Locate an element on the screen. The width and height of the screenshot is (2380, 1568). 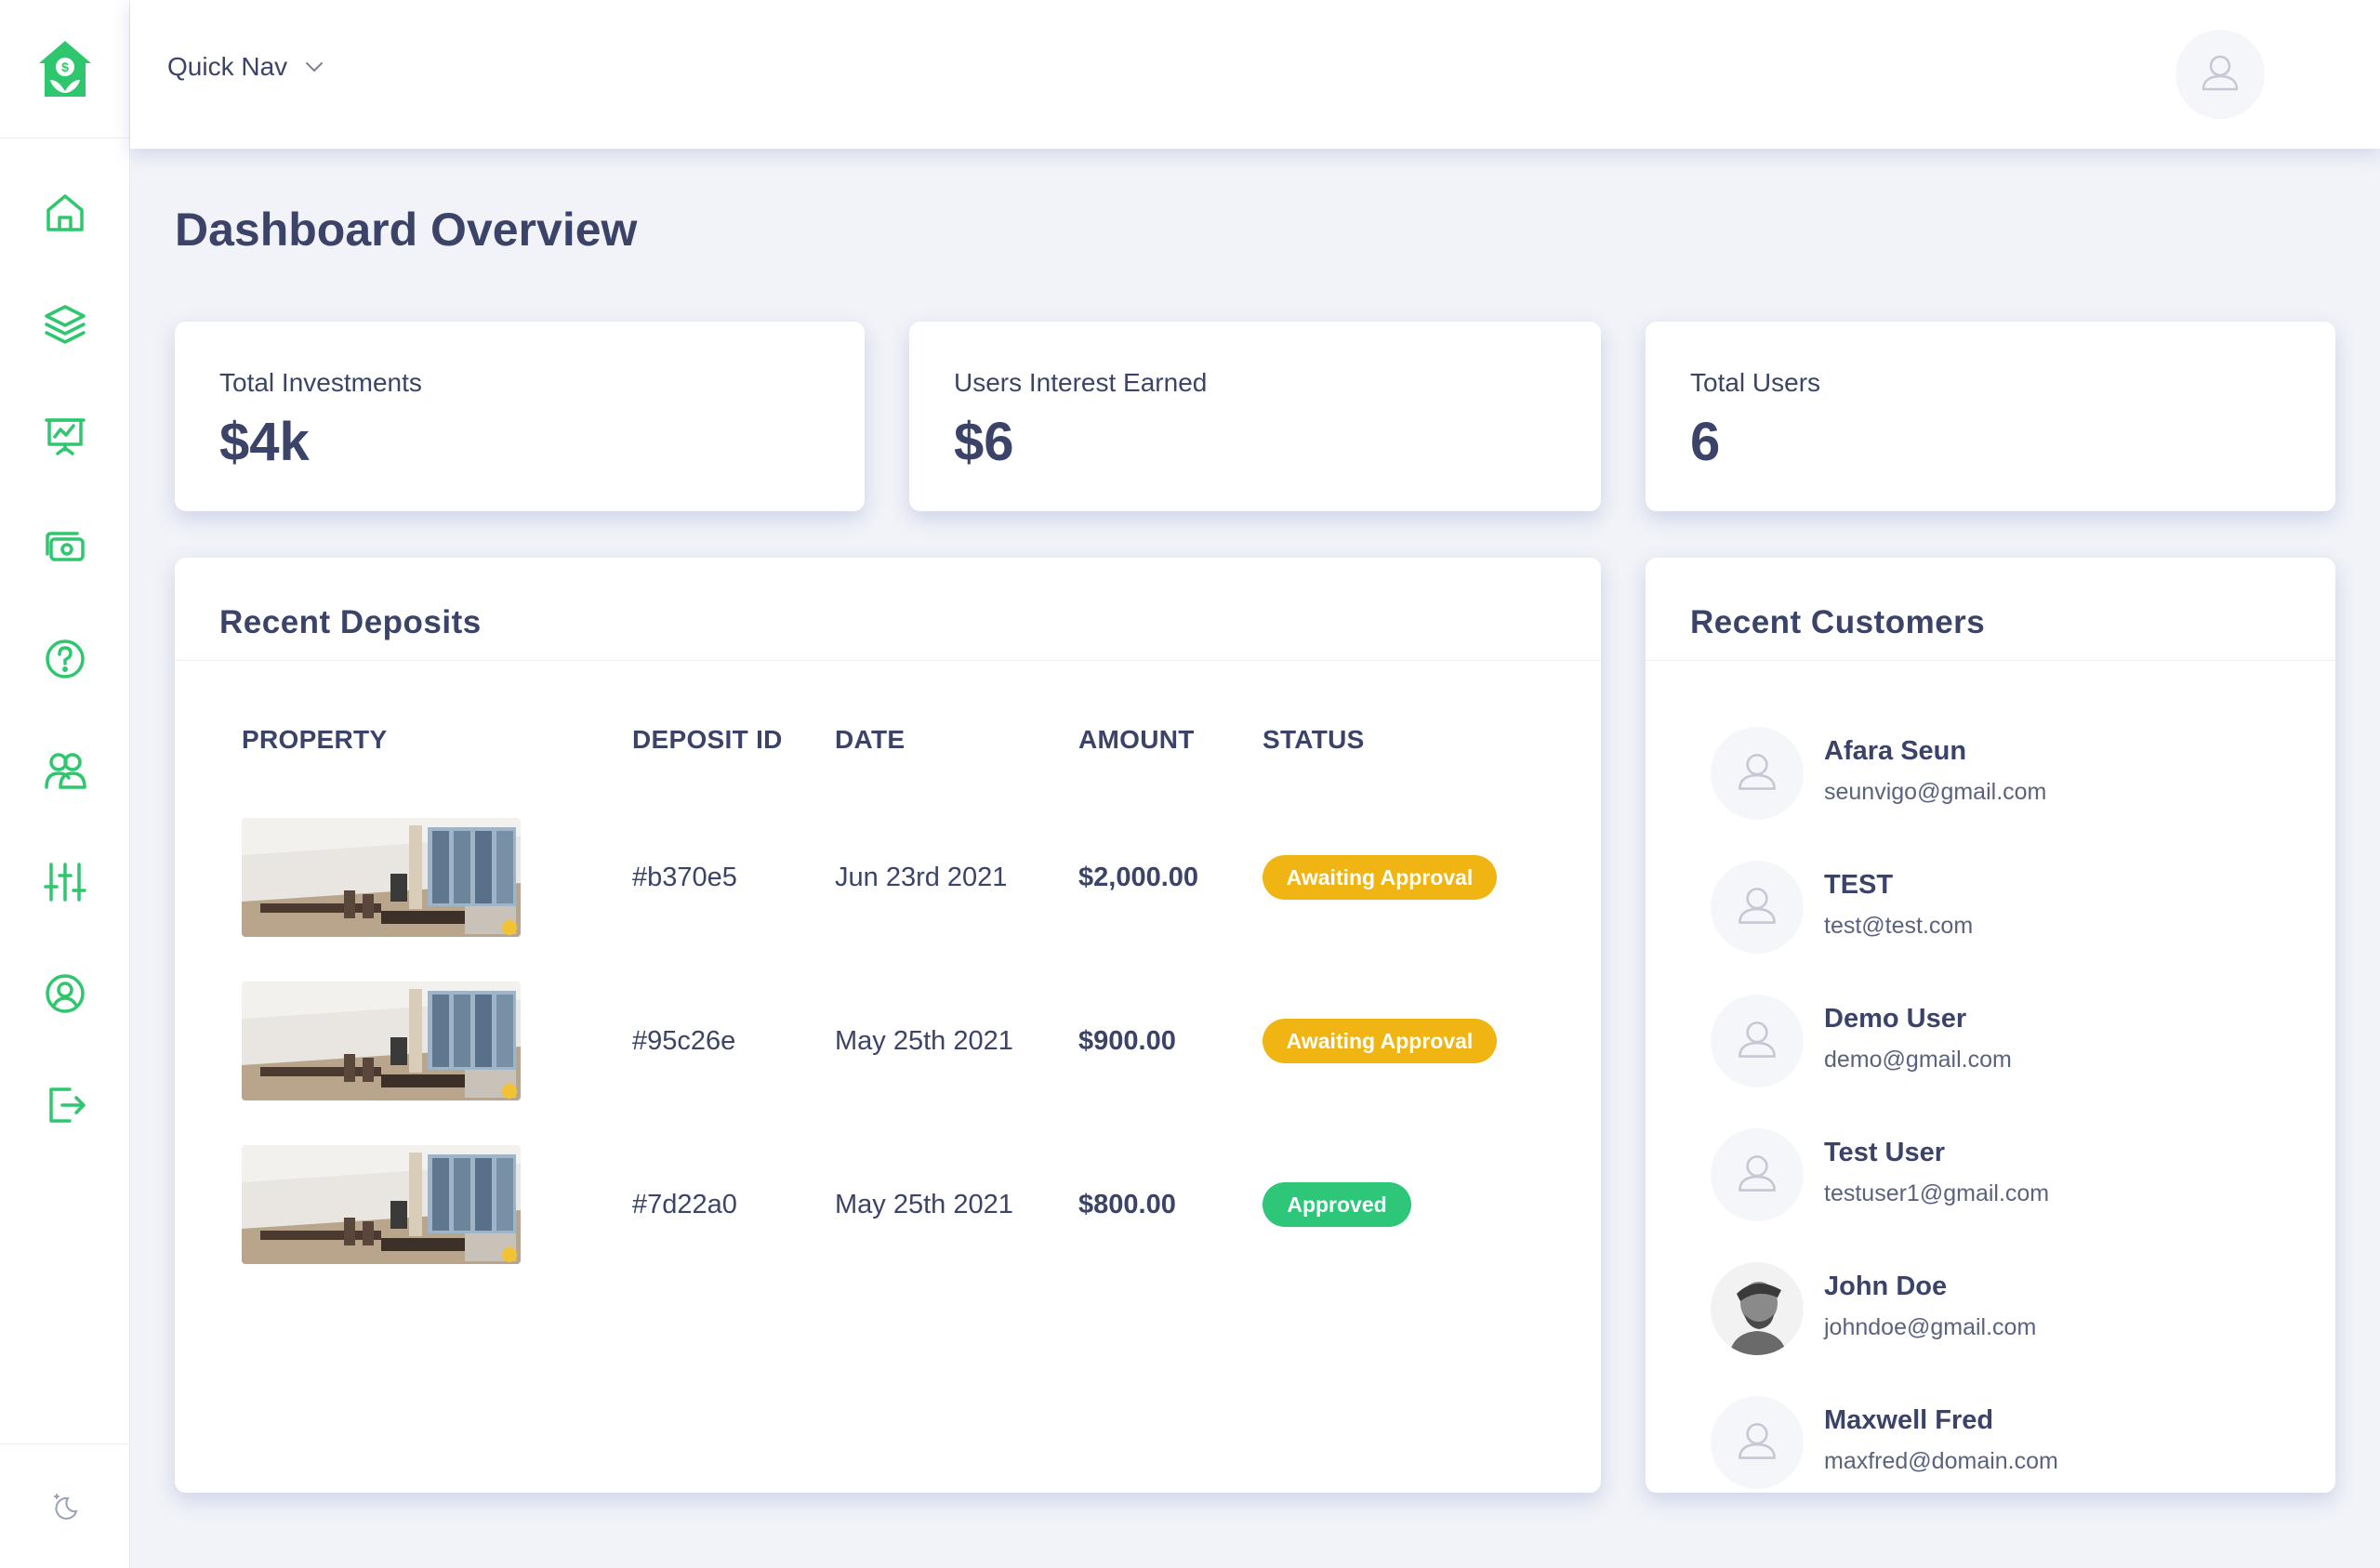
column-header-date: DATE is located at coordinates (870, 740).